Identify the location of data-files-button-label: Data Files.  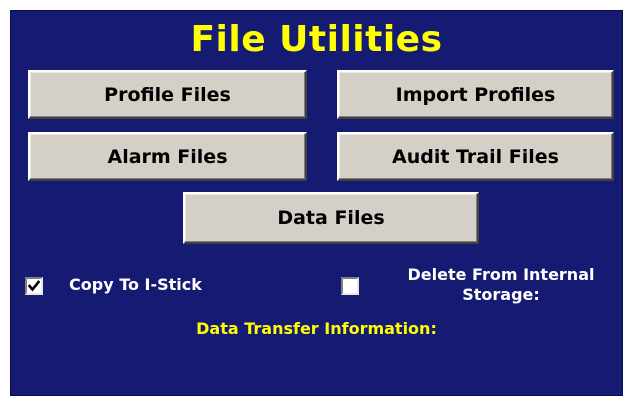
(331, 218).